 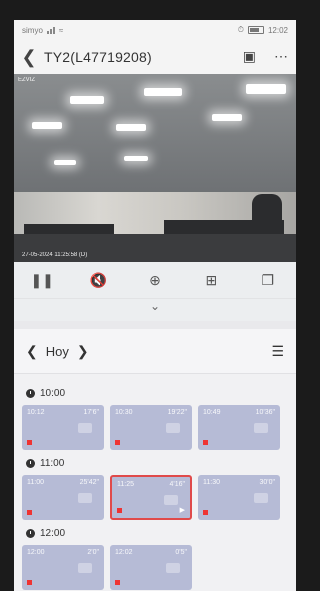 I want to click on signal-icon, so click(x=50, y=30).